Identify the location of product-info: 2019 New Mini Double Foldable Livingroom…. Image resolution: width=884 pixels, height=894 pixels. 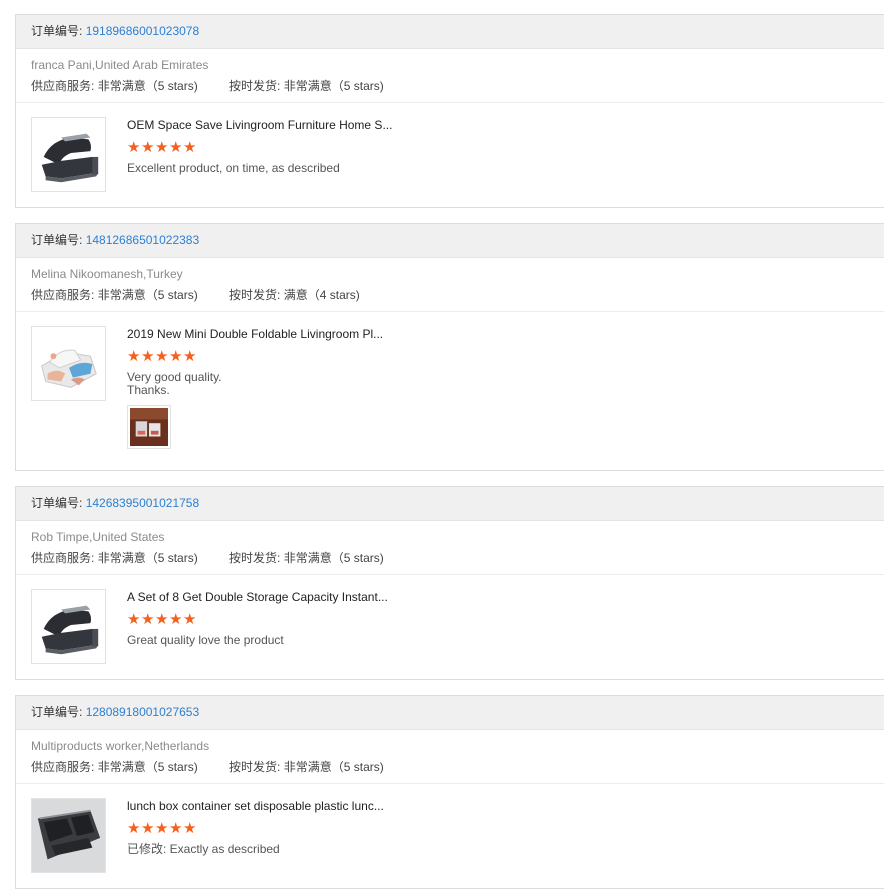
(503, 388).